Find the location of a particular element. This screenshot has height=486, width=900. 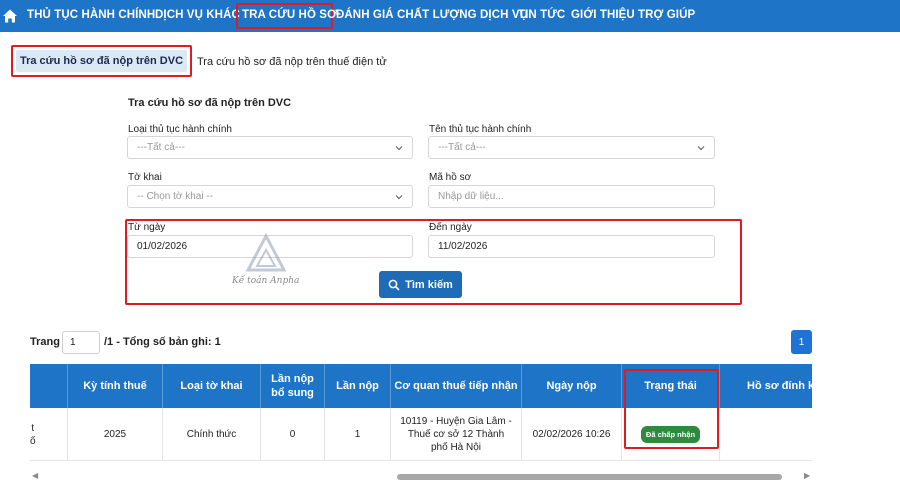

nav-item-tin-tuc: TIN TỨC is located at coordinates (541, 15).